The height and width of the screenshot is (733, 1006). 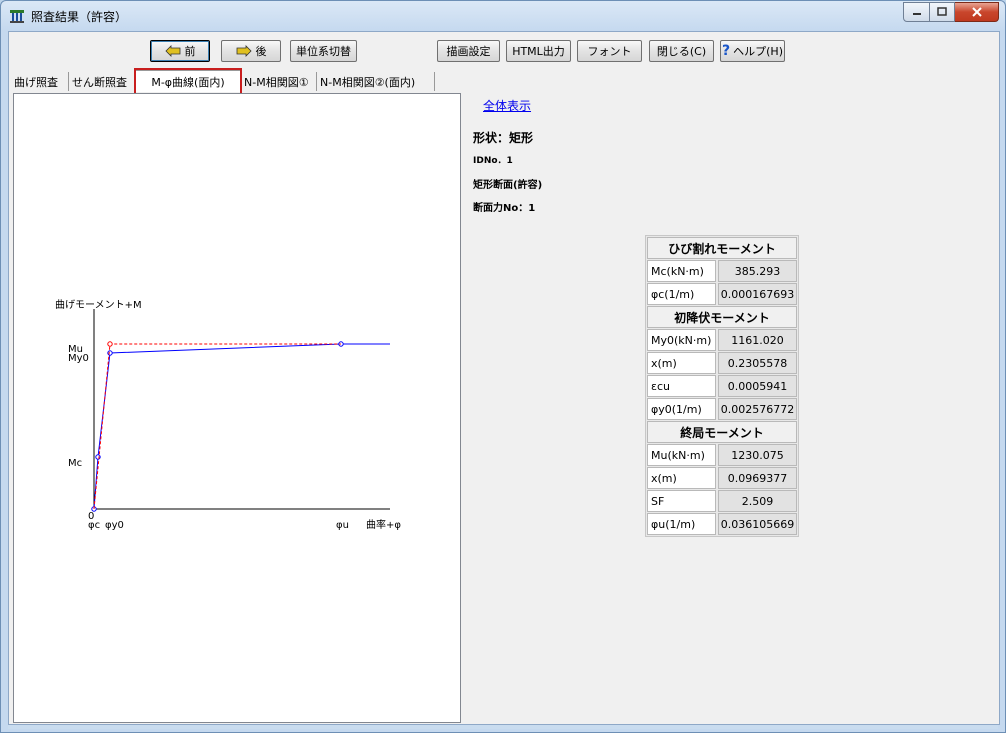 I want to click on minimize-button, so click(x=916, y=12).